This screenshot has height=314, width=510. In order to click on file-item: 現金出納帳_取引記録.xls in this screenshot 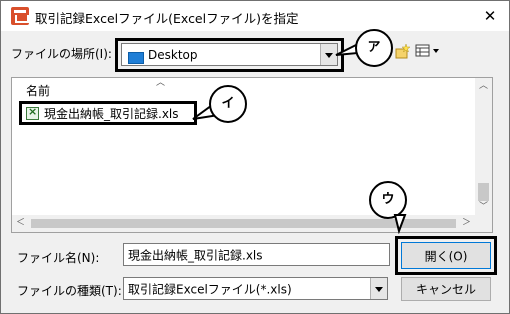, I will do `click(108, 113)`.